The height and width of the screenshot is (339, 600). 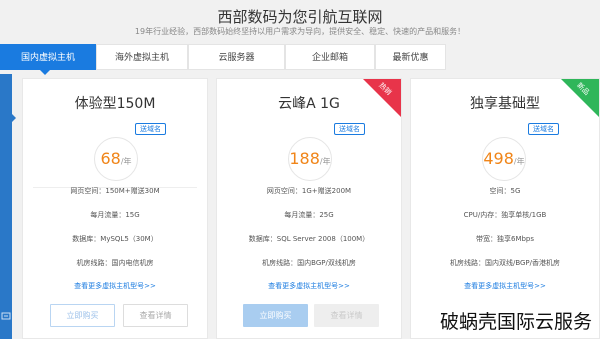 I want to click on tab-enterprise-mail: 企业邮箱, so click(x=330, y=57).